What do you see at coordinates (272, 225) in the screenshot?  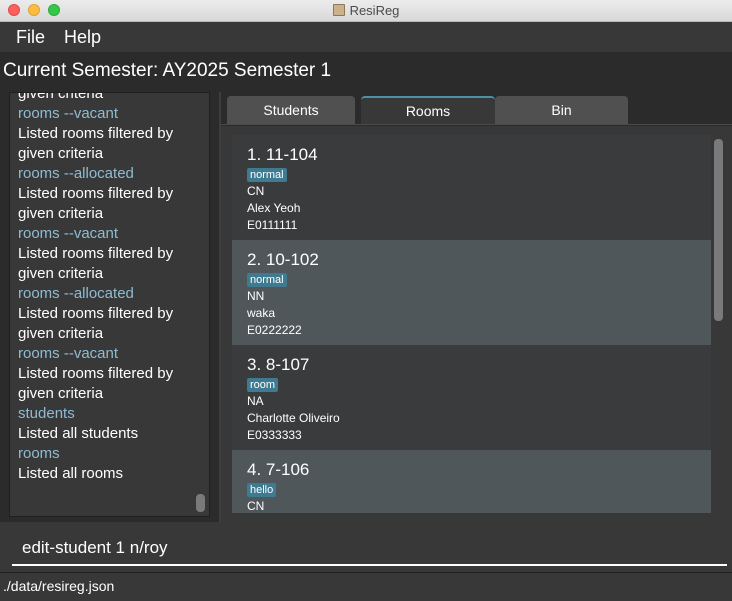 I see `student-id: E0111111` at bounding box center [272, 225].